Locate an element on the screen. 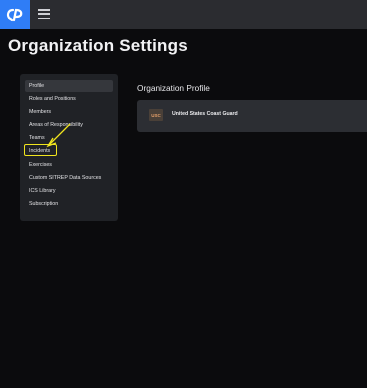  organization-badge: USC is located at coordinates (156, 115).